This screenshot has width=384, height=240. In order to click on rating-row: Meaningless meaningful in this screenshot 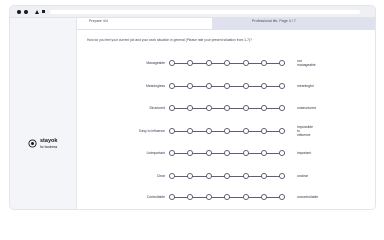, I will do `click(226, 86)`.